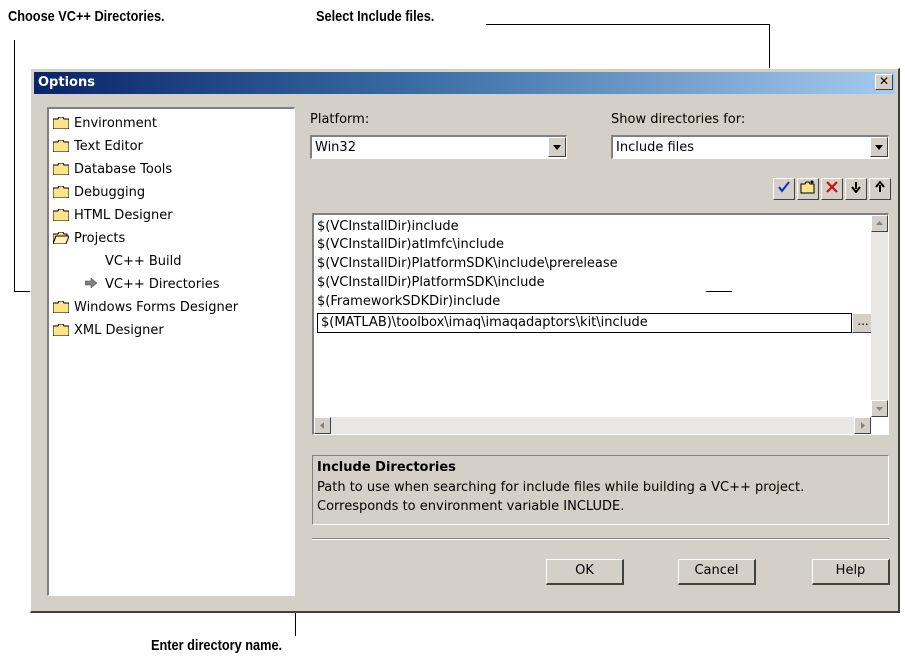 Image resolution: width=905 pixels, height=663 pixels. Describe the element at coordinates (717, 572) in the screenshot. I see `cancel-button: Cancel` at that location.